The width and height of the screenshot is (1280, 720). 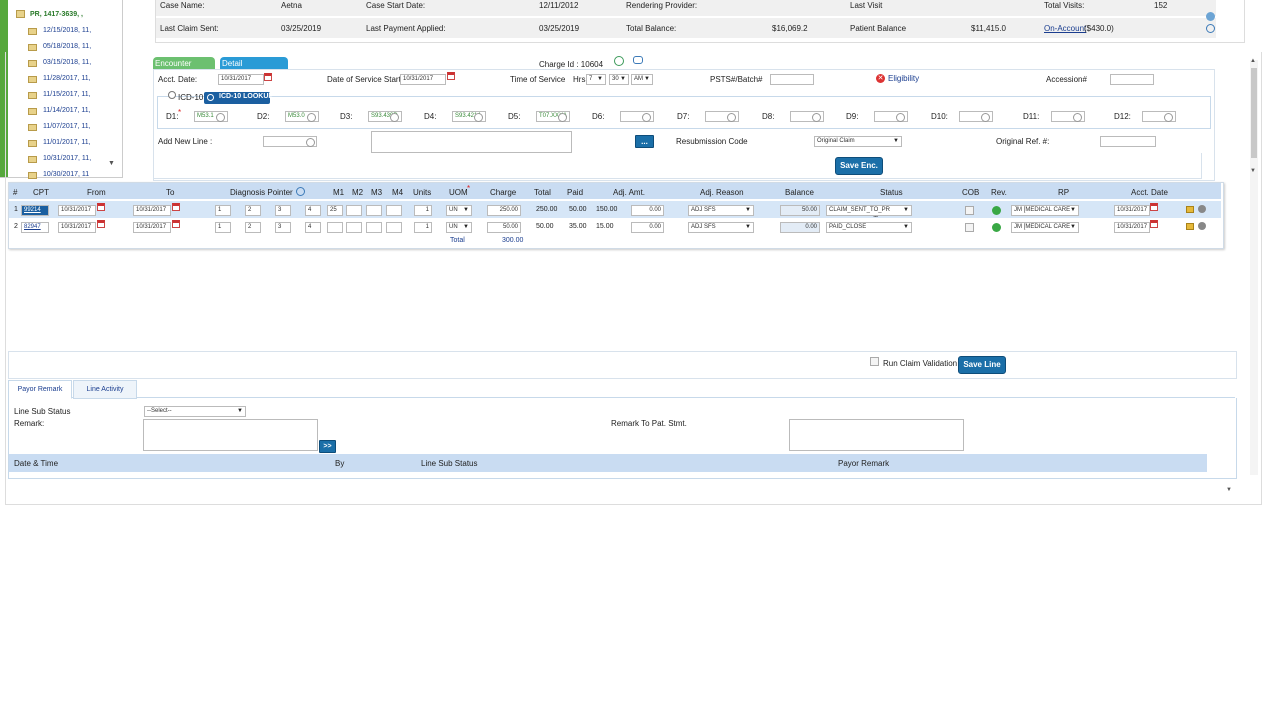 What do you see at coordinates (451, 76) in the screenshot?
I see `dos-calendar-icon` at bounding box center [451, 76].